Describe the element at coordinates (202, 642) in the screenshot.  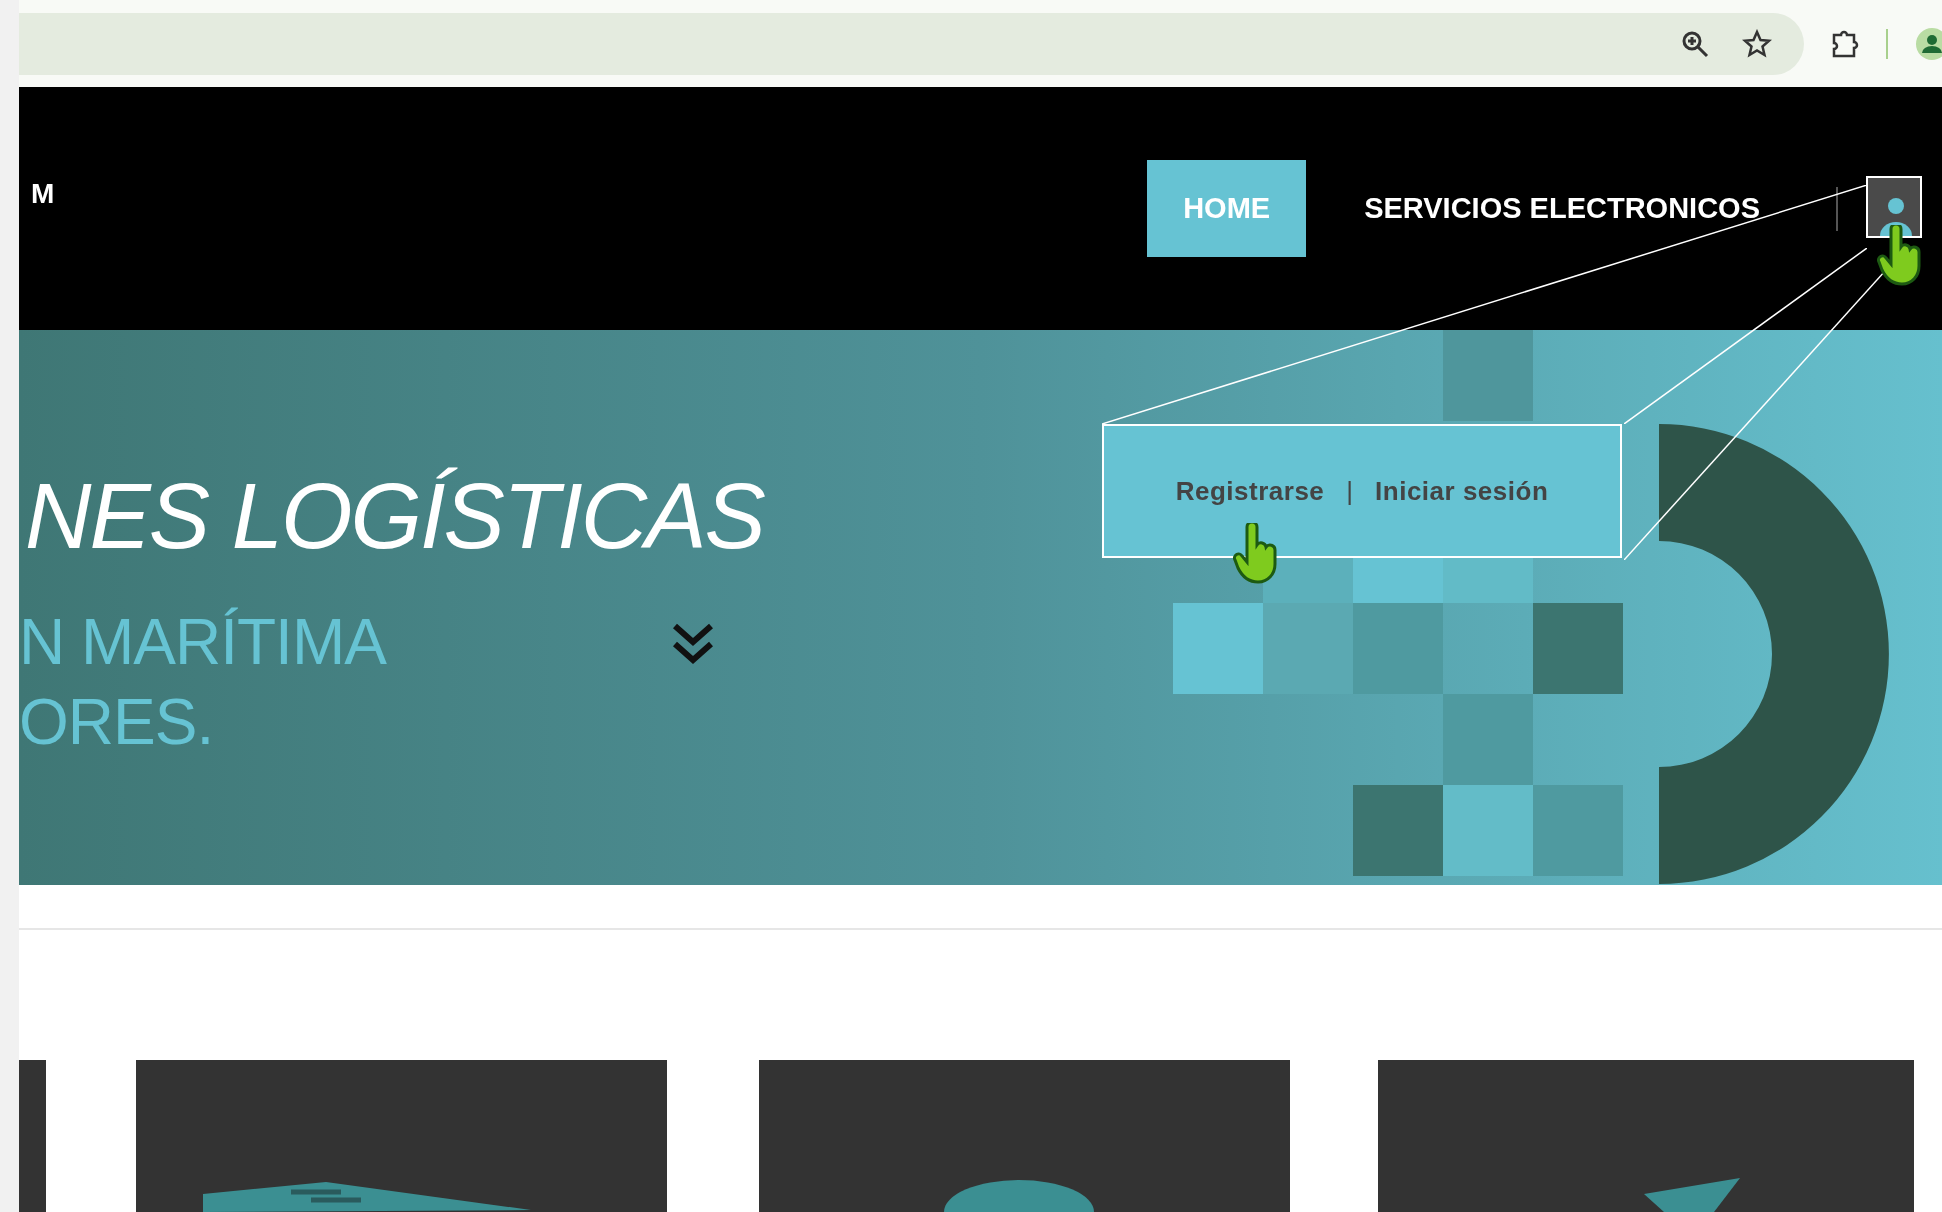
I see `hero-subtitle: N MARÍTIMA` at that location.